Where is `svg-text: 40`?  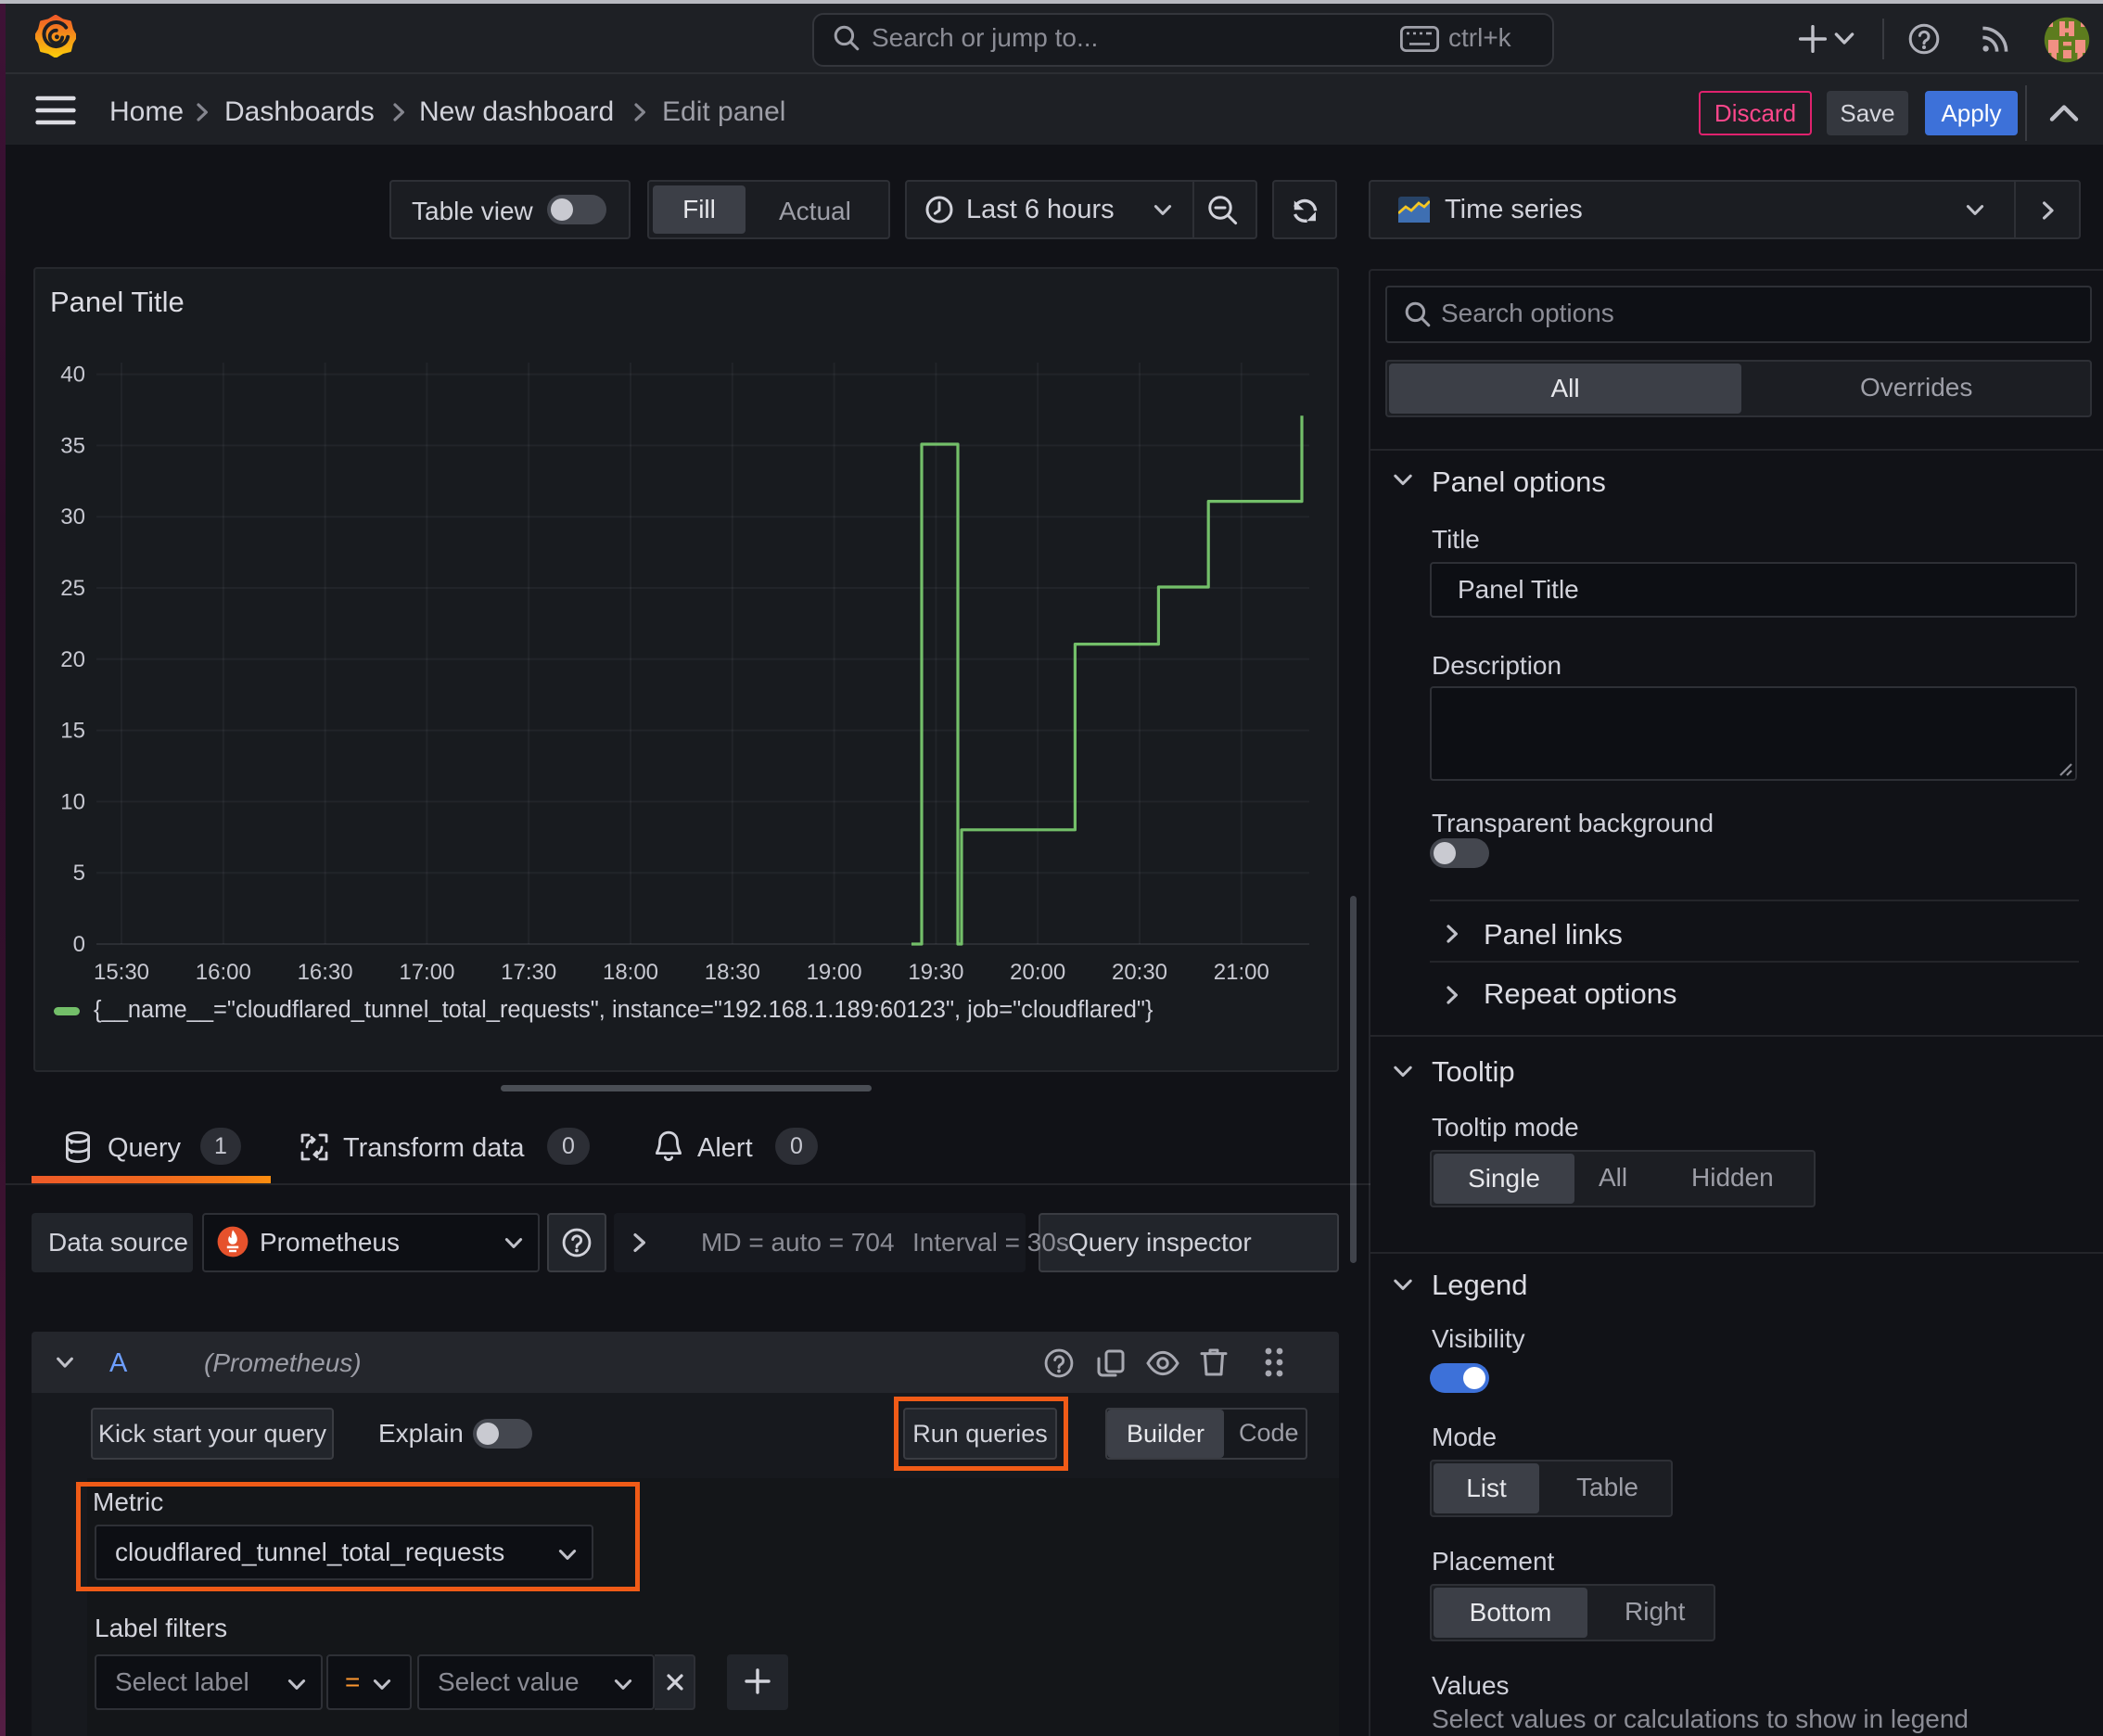
svg-text: 40 is located at coordinates (72, 375).